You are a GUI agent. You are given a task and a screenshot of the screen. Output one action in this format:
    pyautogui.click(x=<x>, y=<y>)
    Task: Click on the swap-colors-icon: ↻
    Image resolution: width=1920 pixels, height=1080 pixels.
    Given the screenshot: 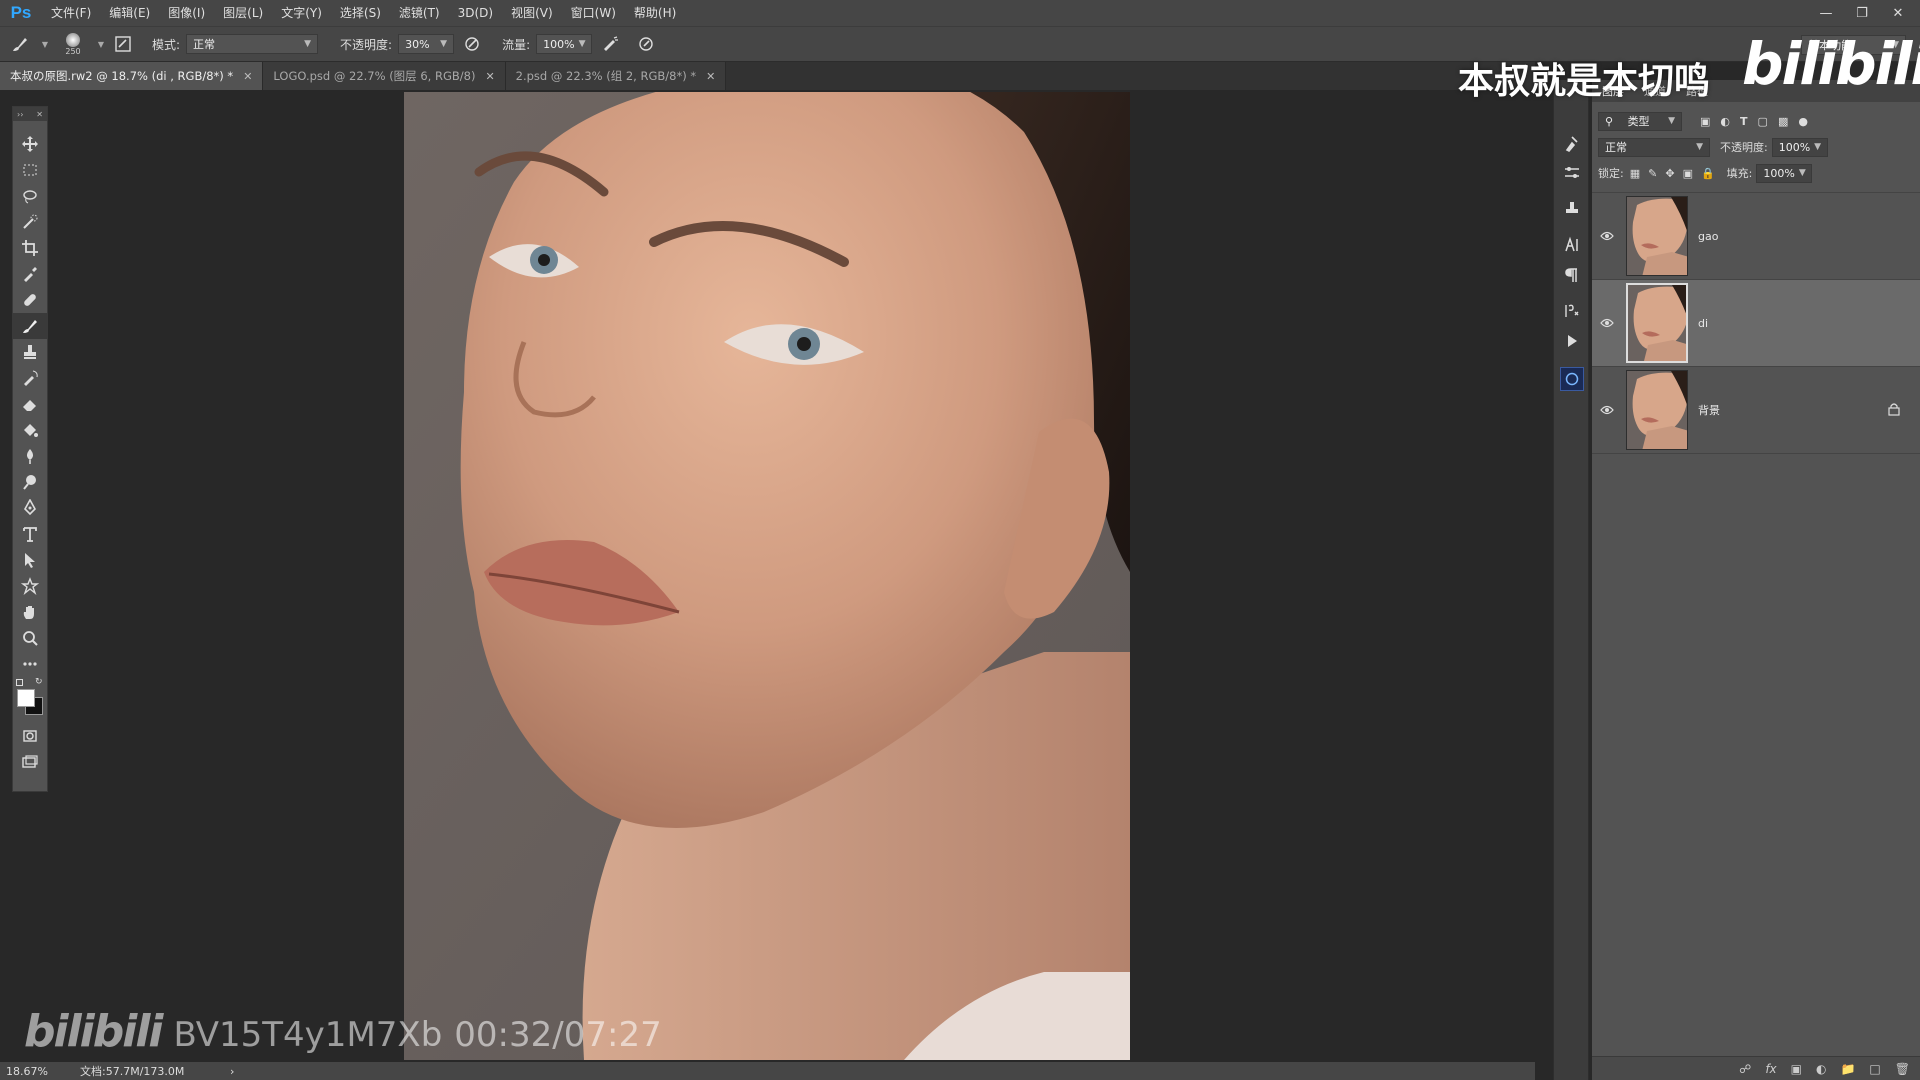 What is the action you would take?
    pyautogui.click(x=39, y=682)
    